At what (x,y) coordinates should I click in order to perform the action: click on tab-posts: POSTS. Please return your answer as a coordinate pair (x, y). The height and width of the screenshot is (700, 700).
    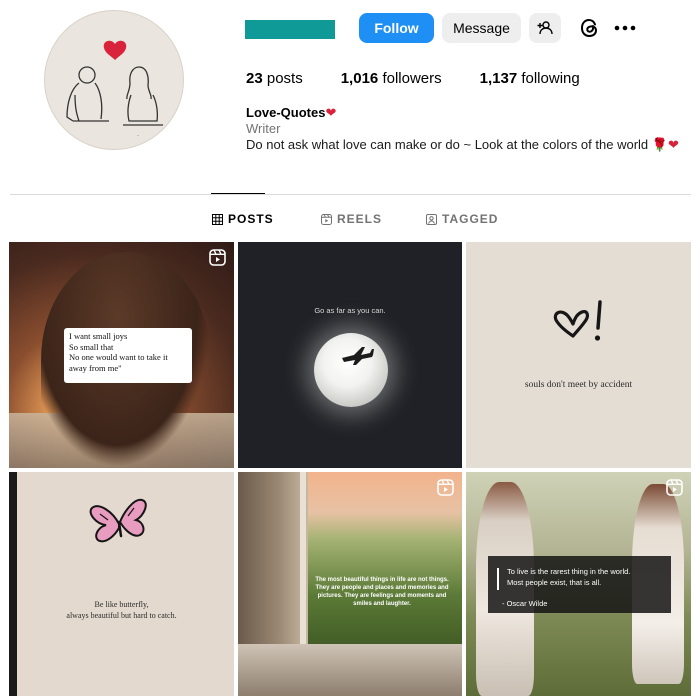
    Looking at the image, I should click on (243, 219).